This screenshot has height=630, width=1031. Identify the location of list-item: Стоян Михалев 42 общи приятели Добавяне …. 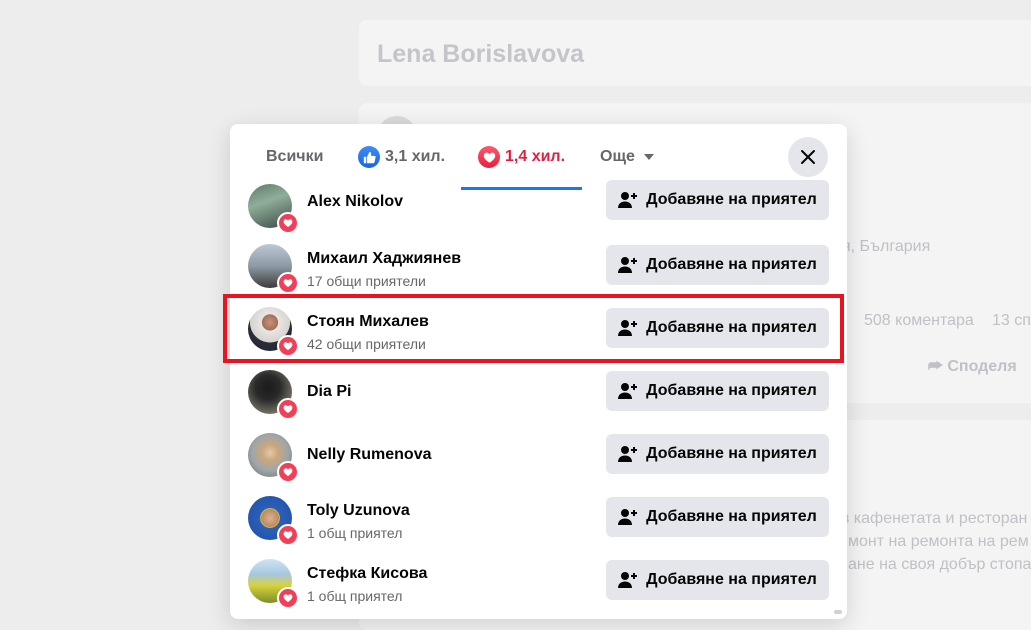
(538, 329).